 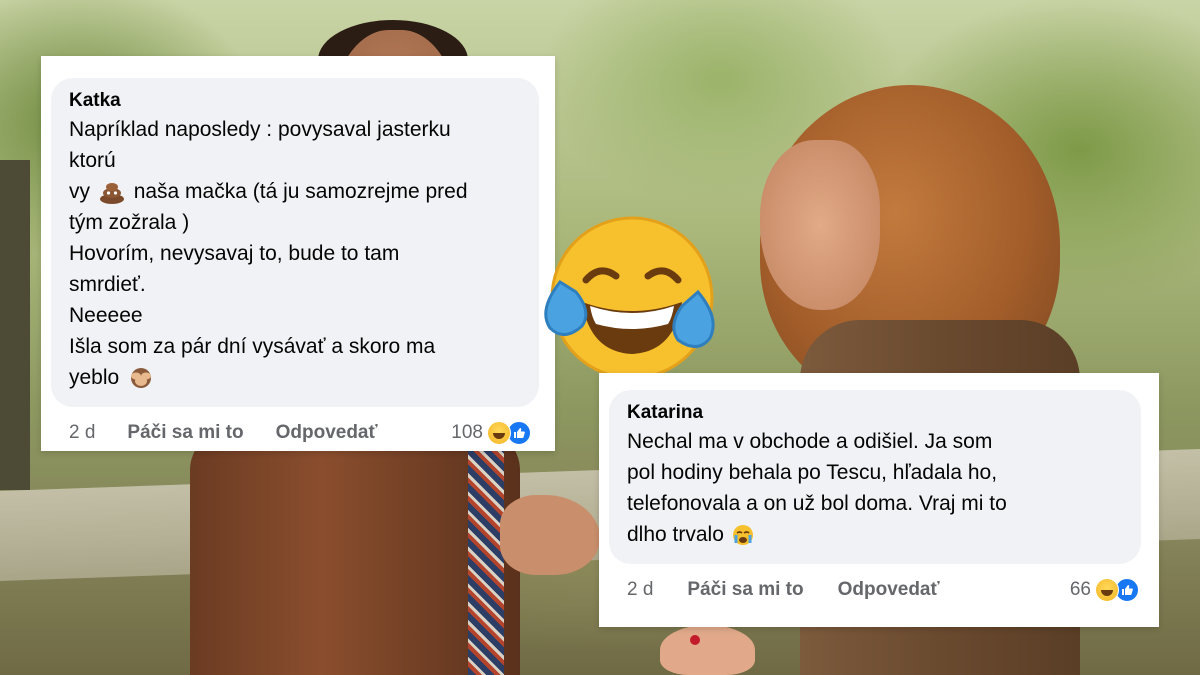 I want to click on man-plaid-shirt, so click(x=486, y=557).